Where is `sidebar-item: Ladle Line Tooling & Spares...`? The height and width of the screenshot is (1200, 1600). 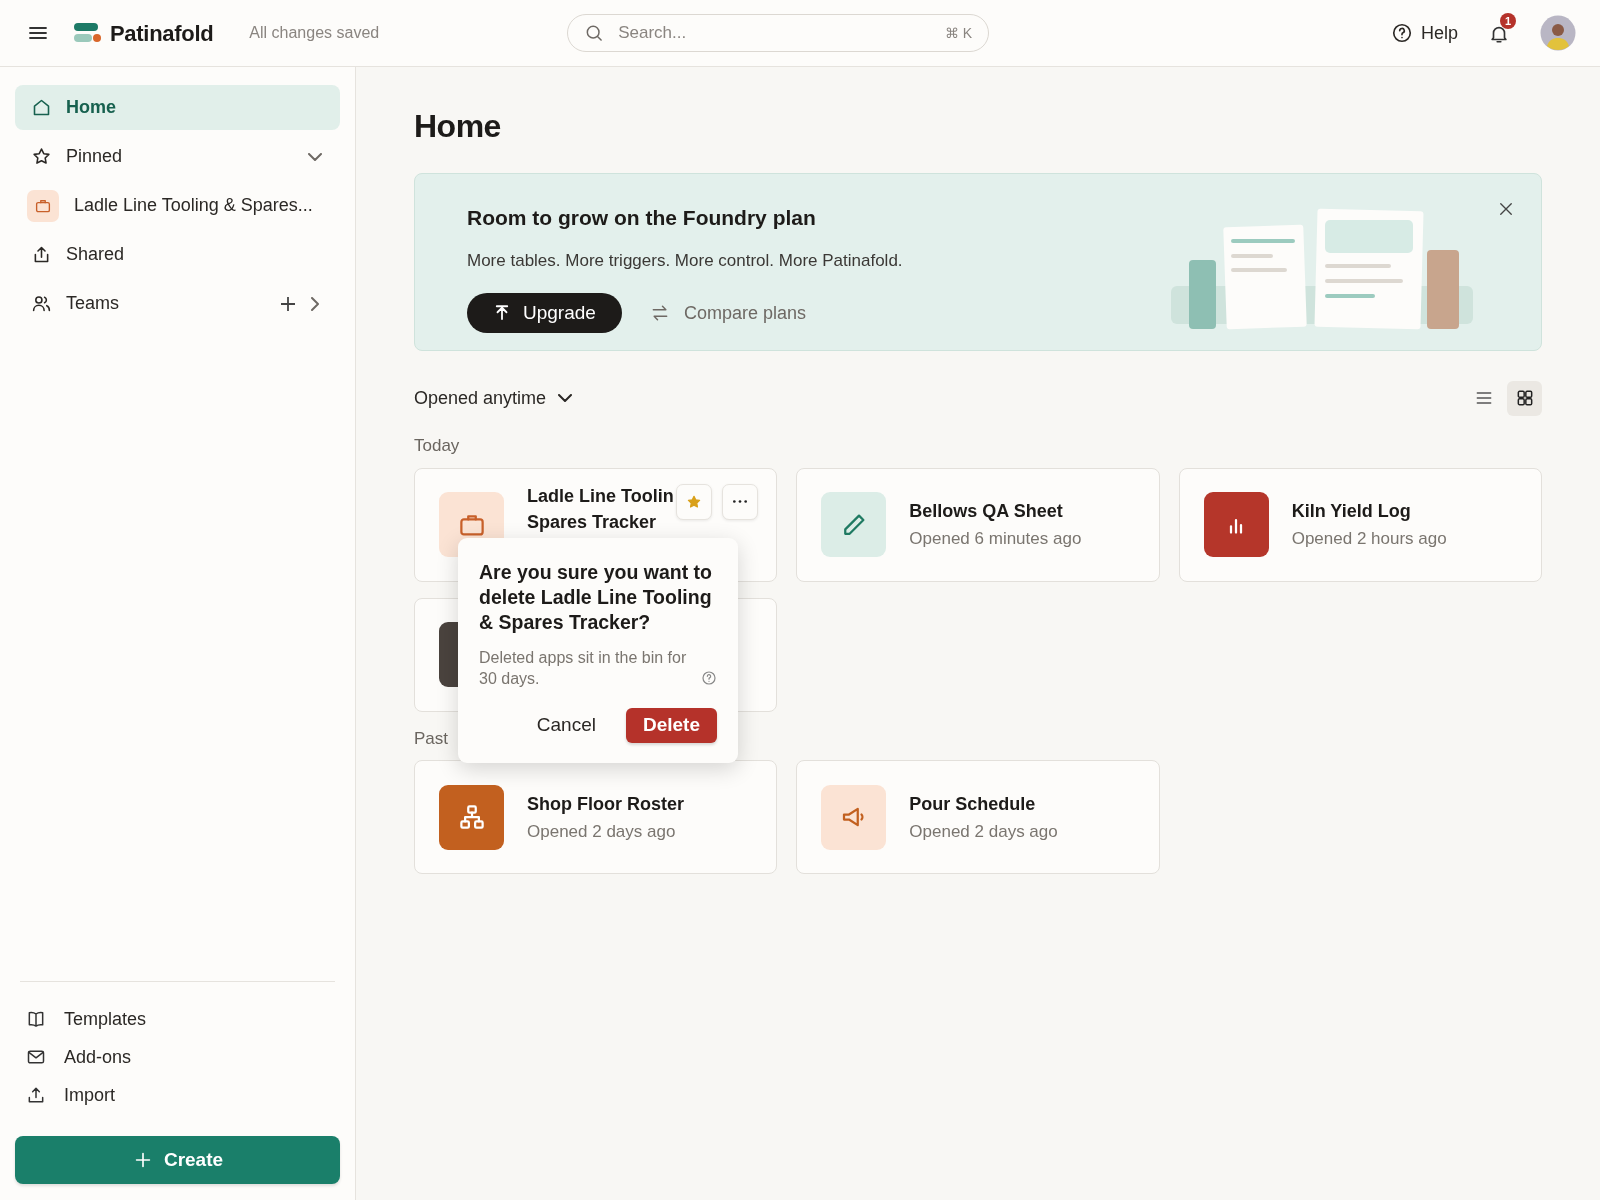
sidebar-item: Ladle Line Tooling & Spares... is located at coordinates (177, 205).